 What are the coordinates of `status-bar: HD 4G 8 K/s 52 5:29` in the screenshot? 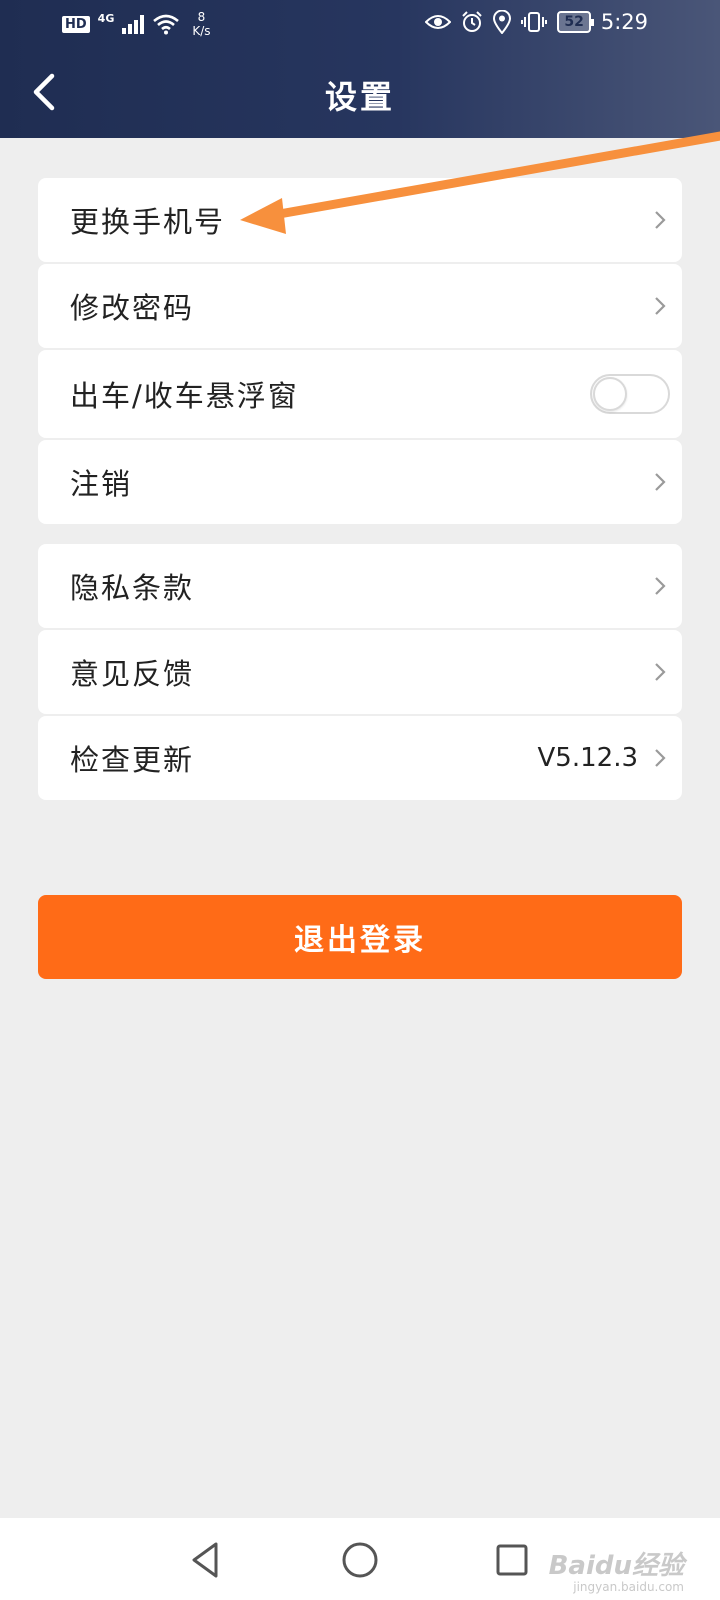 It's located at (360, 25).